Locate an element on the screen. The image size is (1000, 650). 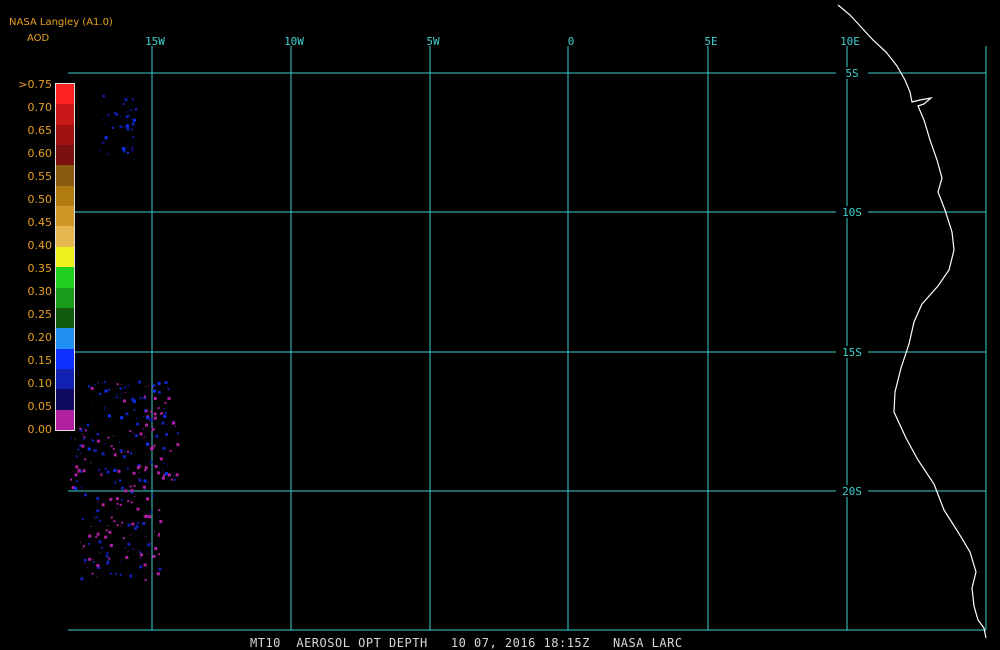
legend-value-label: 0.50 is located at coordinates (40, 199).